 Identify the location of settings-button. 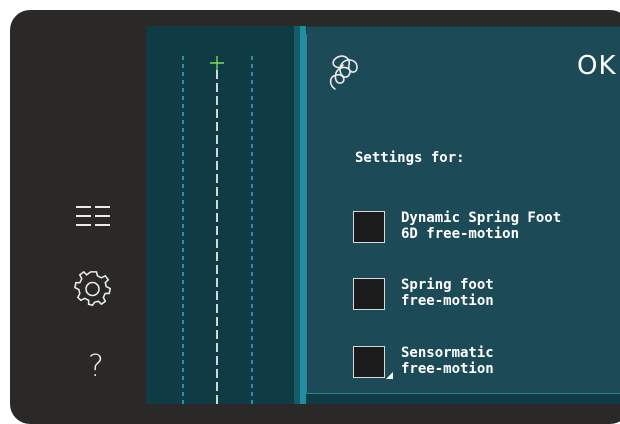
(95, 289).